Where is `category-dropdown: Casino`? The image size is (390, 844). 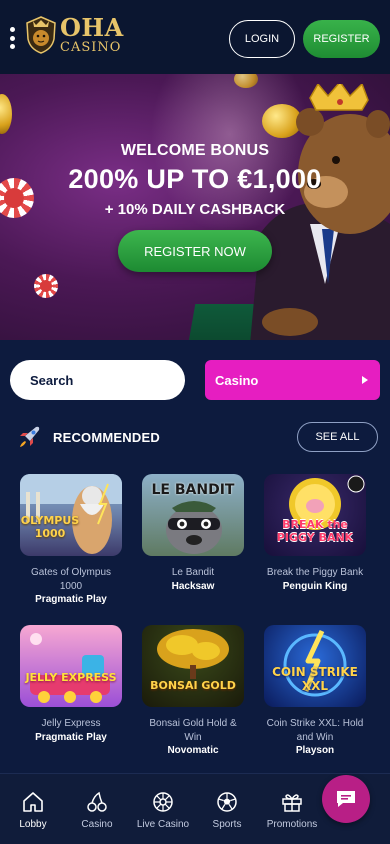
category-dropdown: Casino is located at coordinates (292, 380).